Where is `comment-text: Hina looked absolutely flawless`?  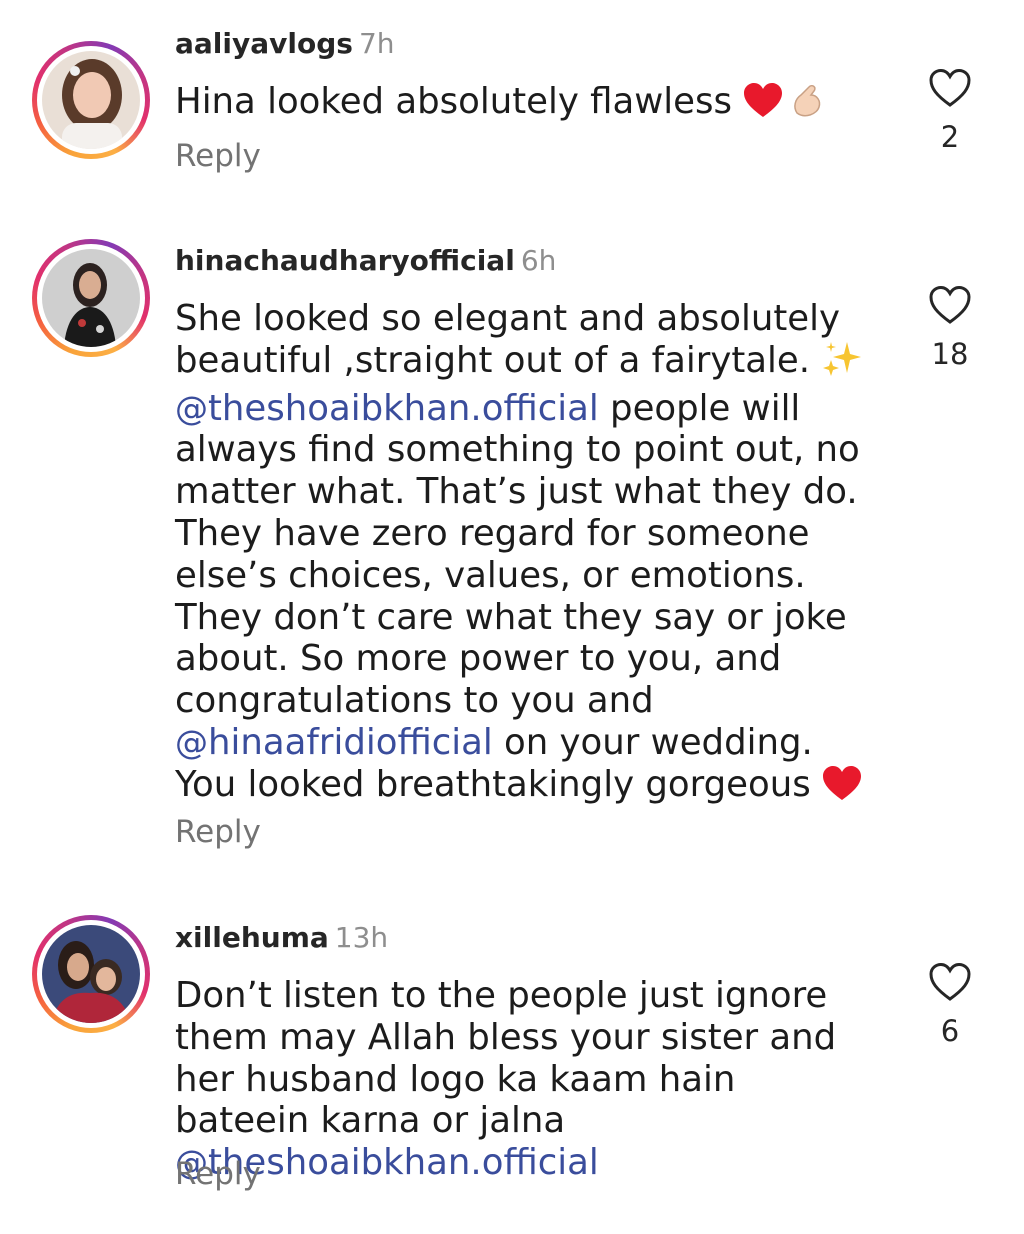
comment-text: Hina looked absolutely flawless is located at coordinates (525, 105).